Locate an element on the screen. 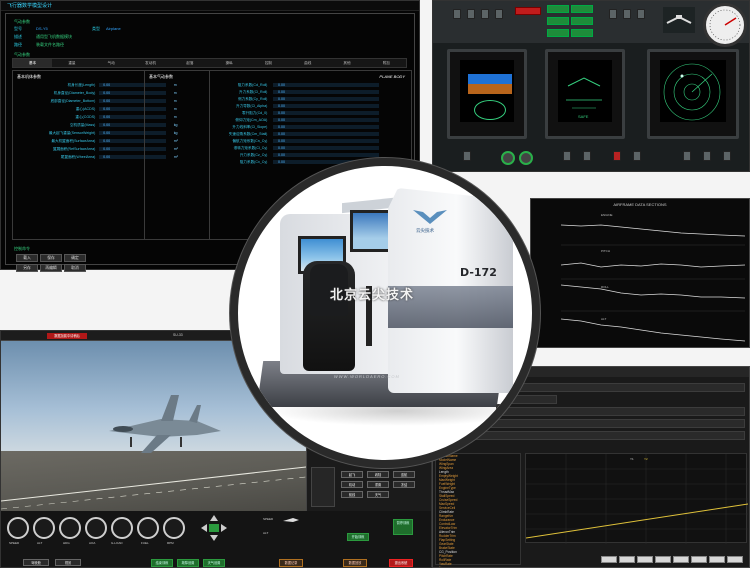 The width and height of the screenshot is (750, 568). tab-law: 控制 is located at coordinates (268, 63).